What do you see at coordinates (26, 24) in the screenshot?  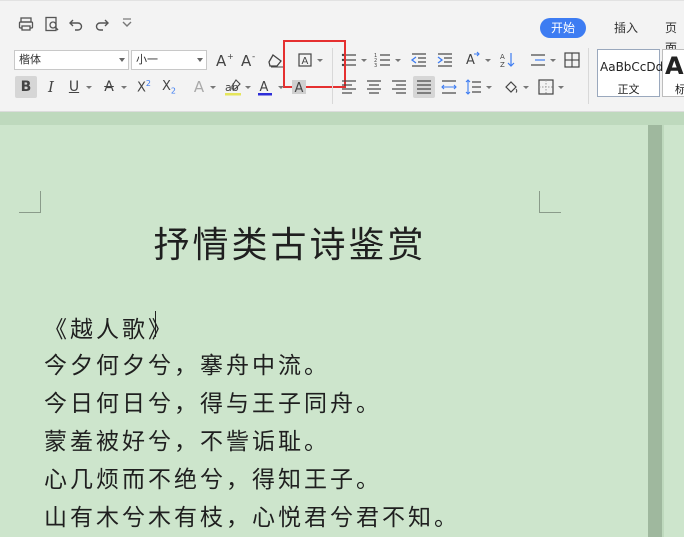 I see `print-icon` at bounding box center [26, 24].